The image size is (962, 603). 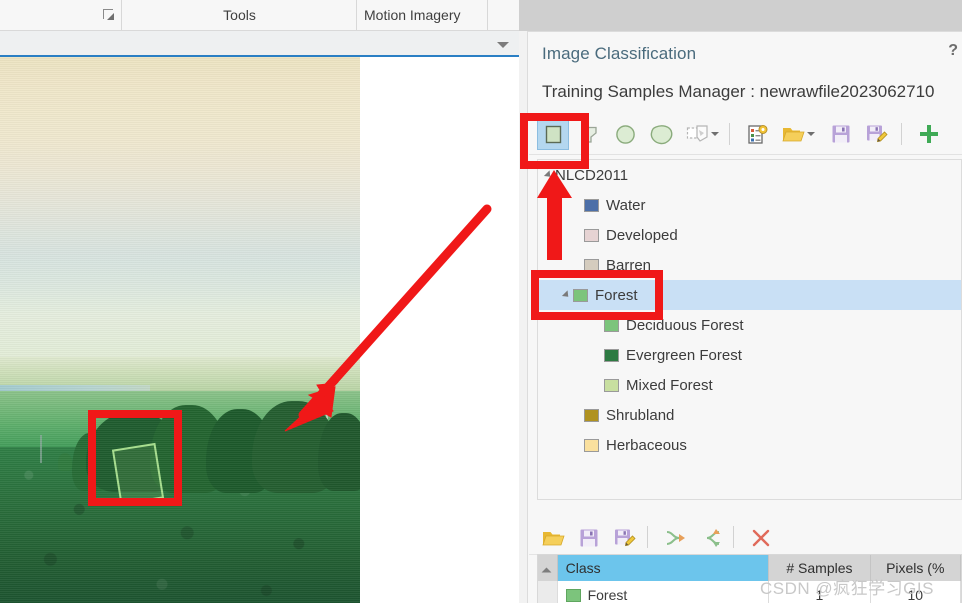 What do you see at coordinates (619, 53) in the screenshot?
I see `page-title: Image Classification` at bounding box center [619, 53].